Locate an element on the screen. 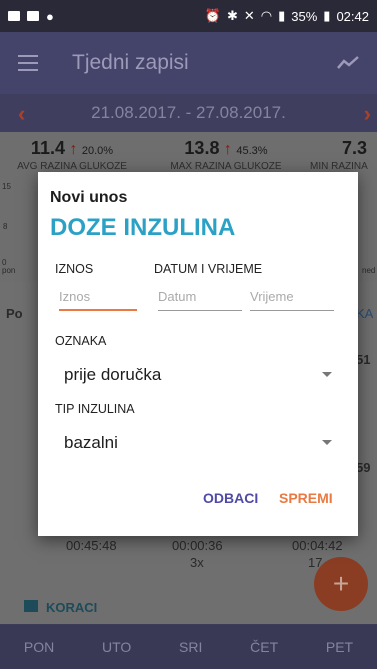 The width and height of the screenshot is (377, 669). menu-icon is located at coordinates (28, 63).